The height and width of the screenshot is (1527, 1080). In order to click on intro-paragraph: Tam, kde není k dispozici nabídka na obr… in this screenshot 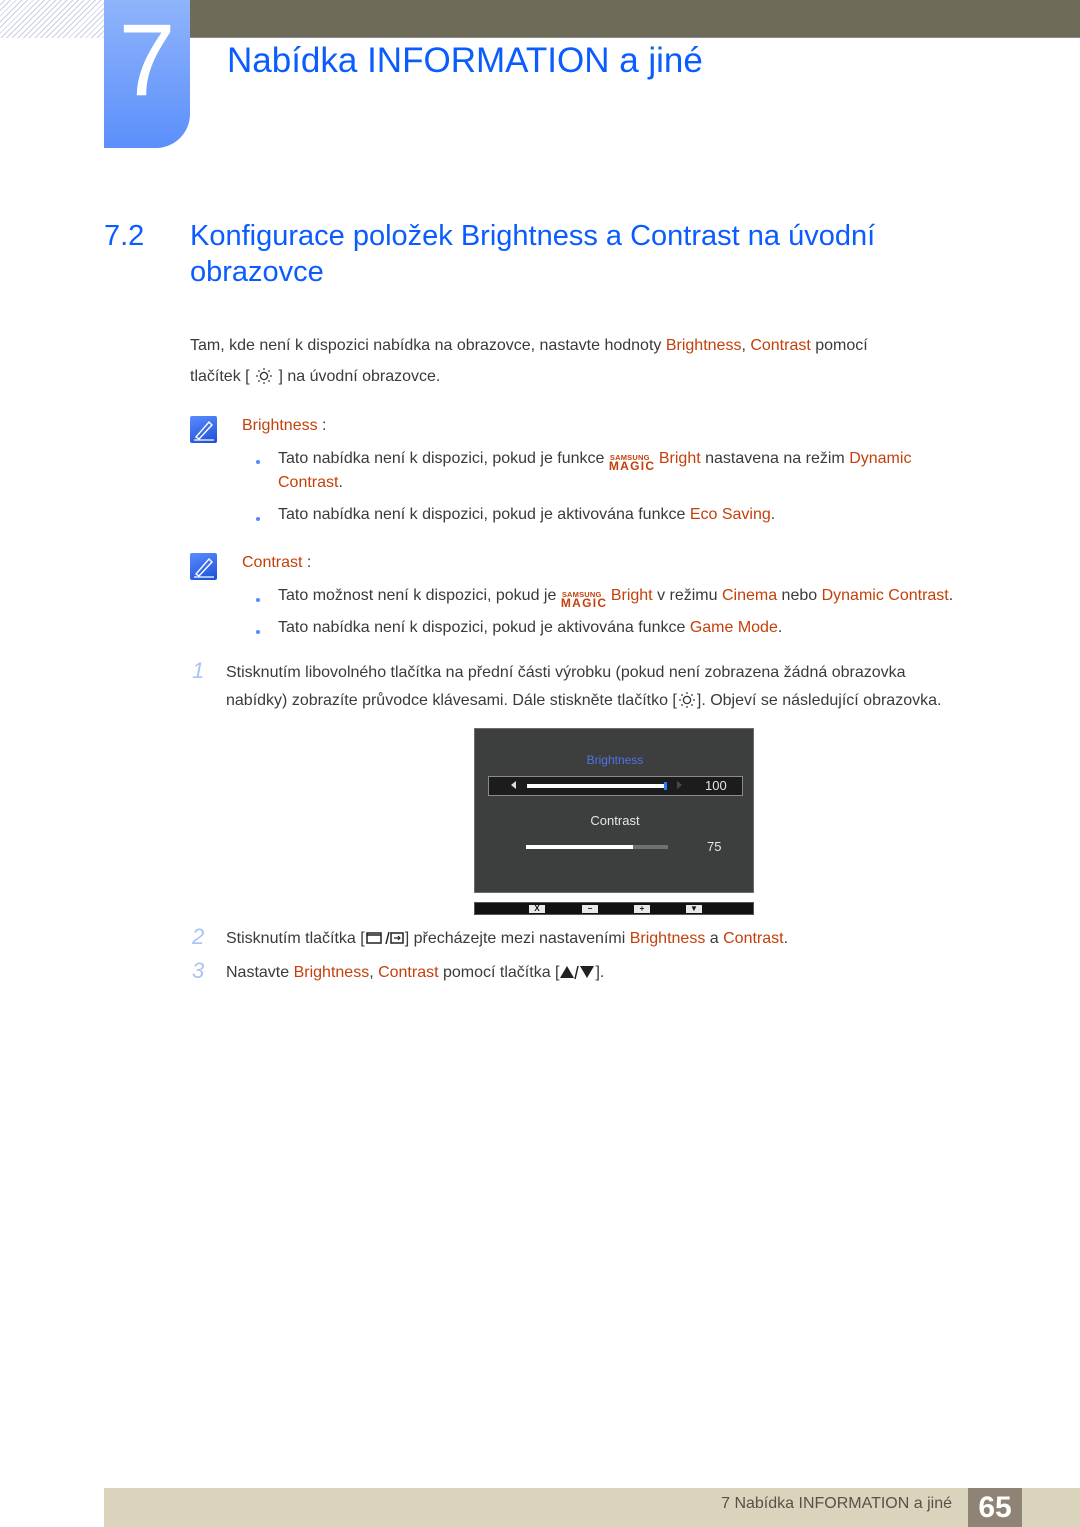, I will do `click(590, 361)`.